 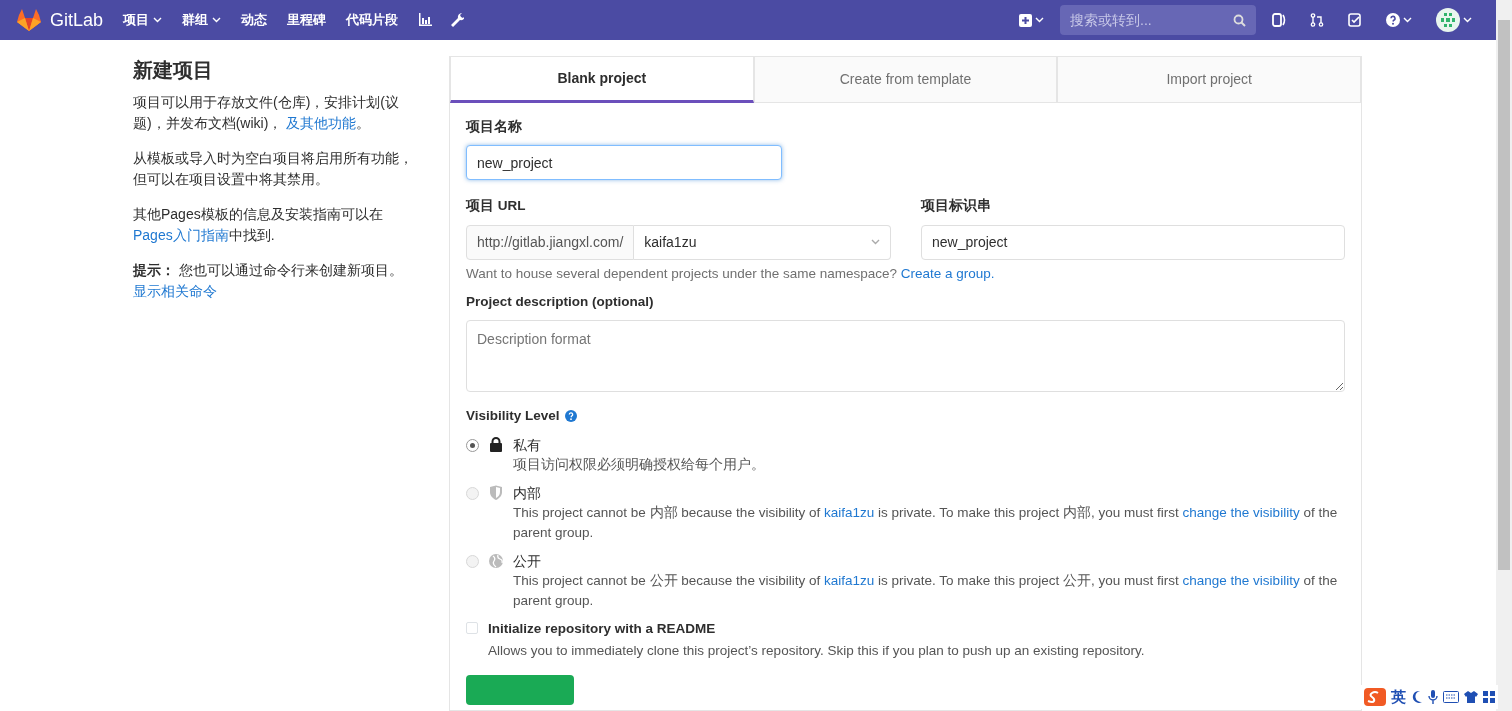 What do you see at coordinates (29, 20) in the screenshot?
I see `fox-logo-icon` at bounding box center [29, 20].